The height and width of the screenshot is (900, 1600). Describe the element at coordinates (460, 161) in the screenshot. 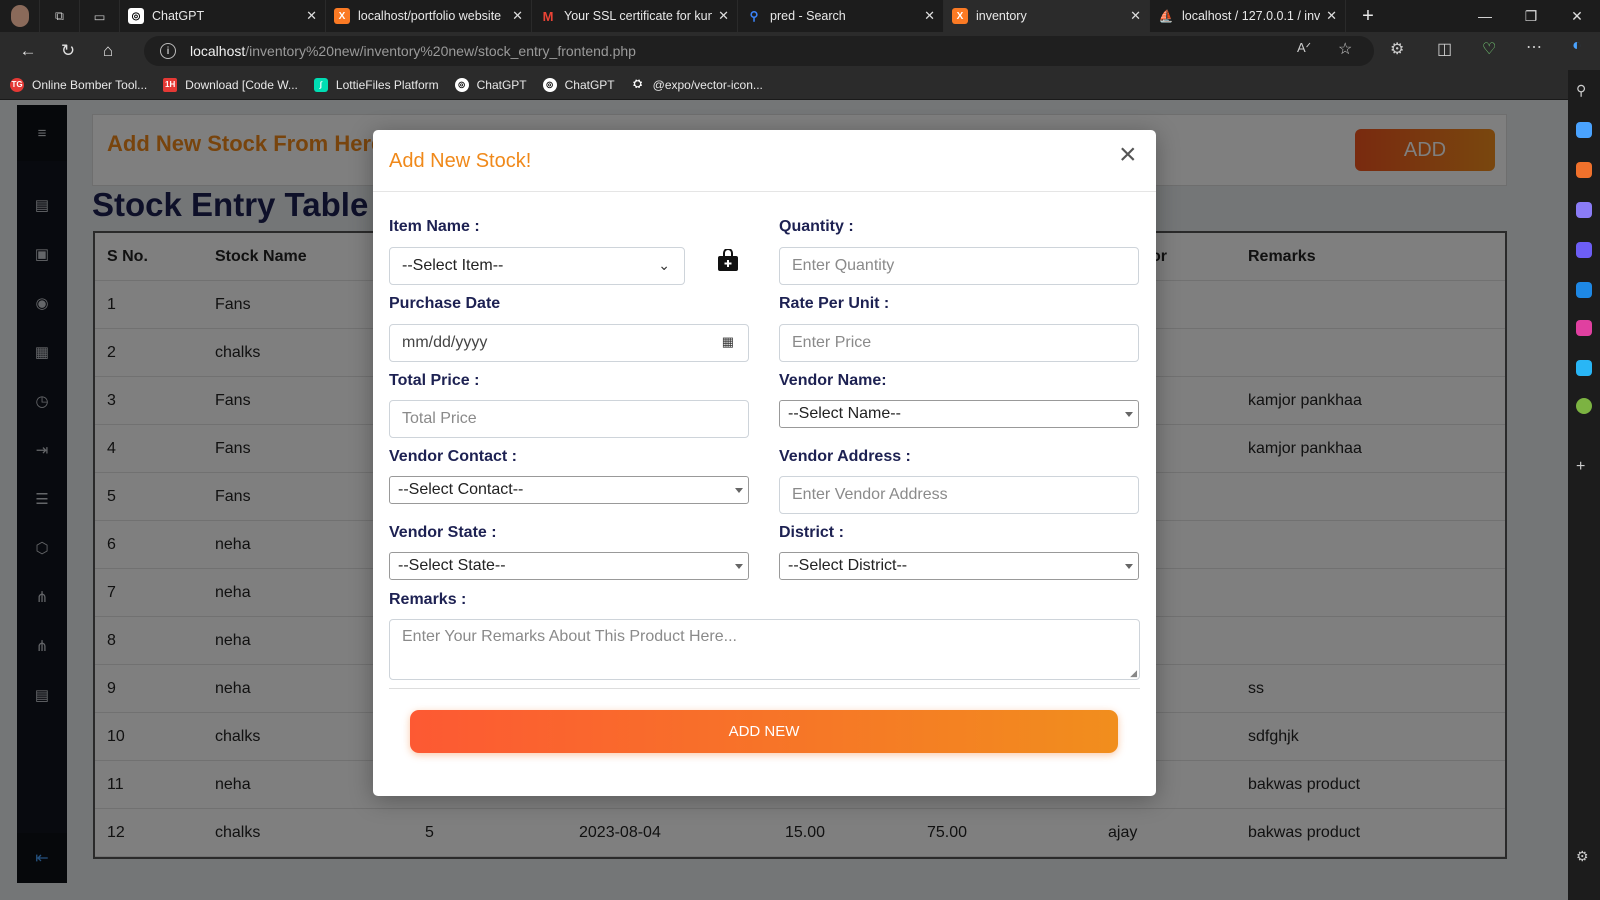

I see `modal-title: Add New Stock!` at that location.